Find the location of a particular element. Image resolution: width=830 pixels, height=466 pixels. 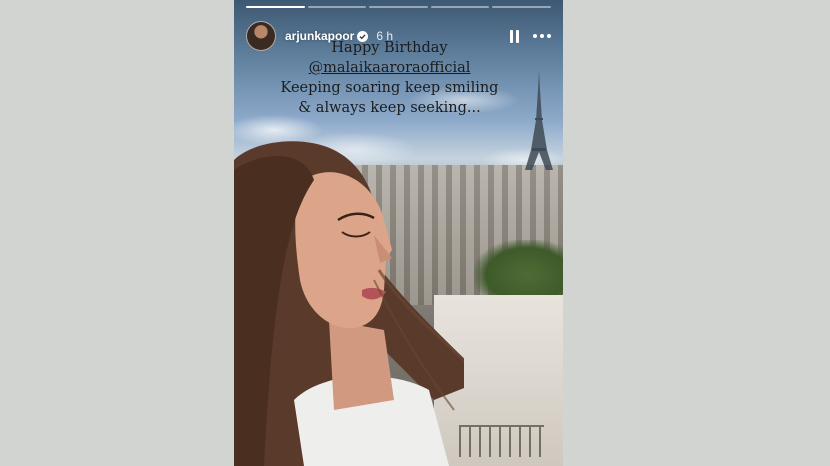

caption-line: Keeping soaring keep smiling is located at coordinates (389, 88).